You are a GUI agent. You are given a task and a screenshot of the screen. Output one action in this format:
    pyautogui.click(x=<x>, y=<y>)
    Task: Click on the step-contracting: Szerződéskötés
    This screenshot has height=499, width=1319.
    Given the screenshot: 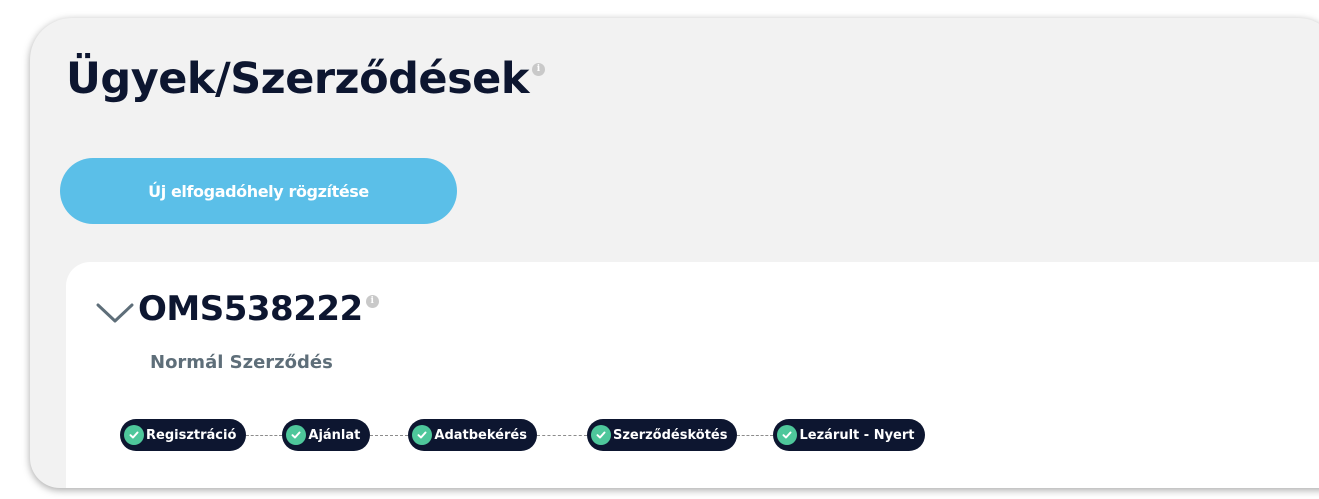 What is the action you would take?
    pyautogui.click(x=662, y=435)
    